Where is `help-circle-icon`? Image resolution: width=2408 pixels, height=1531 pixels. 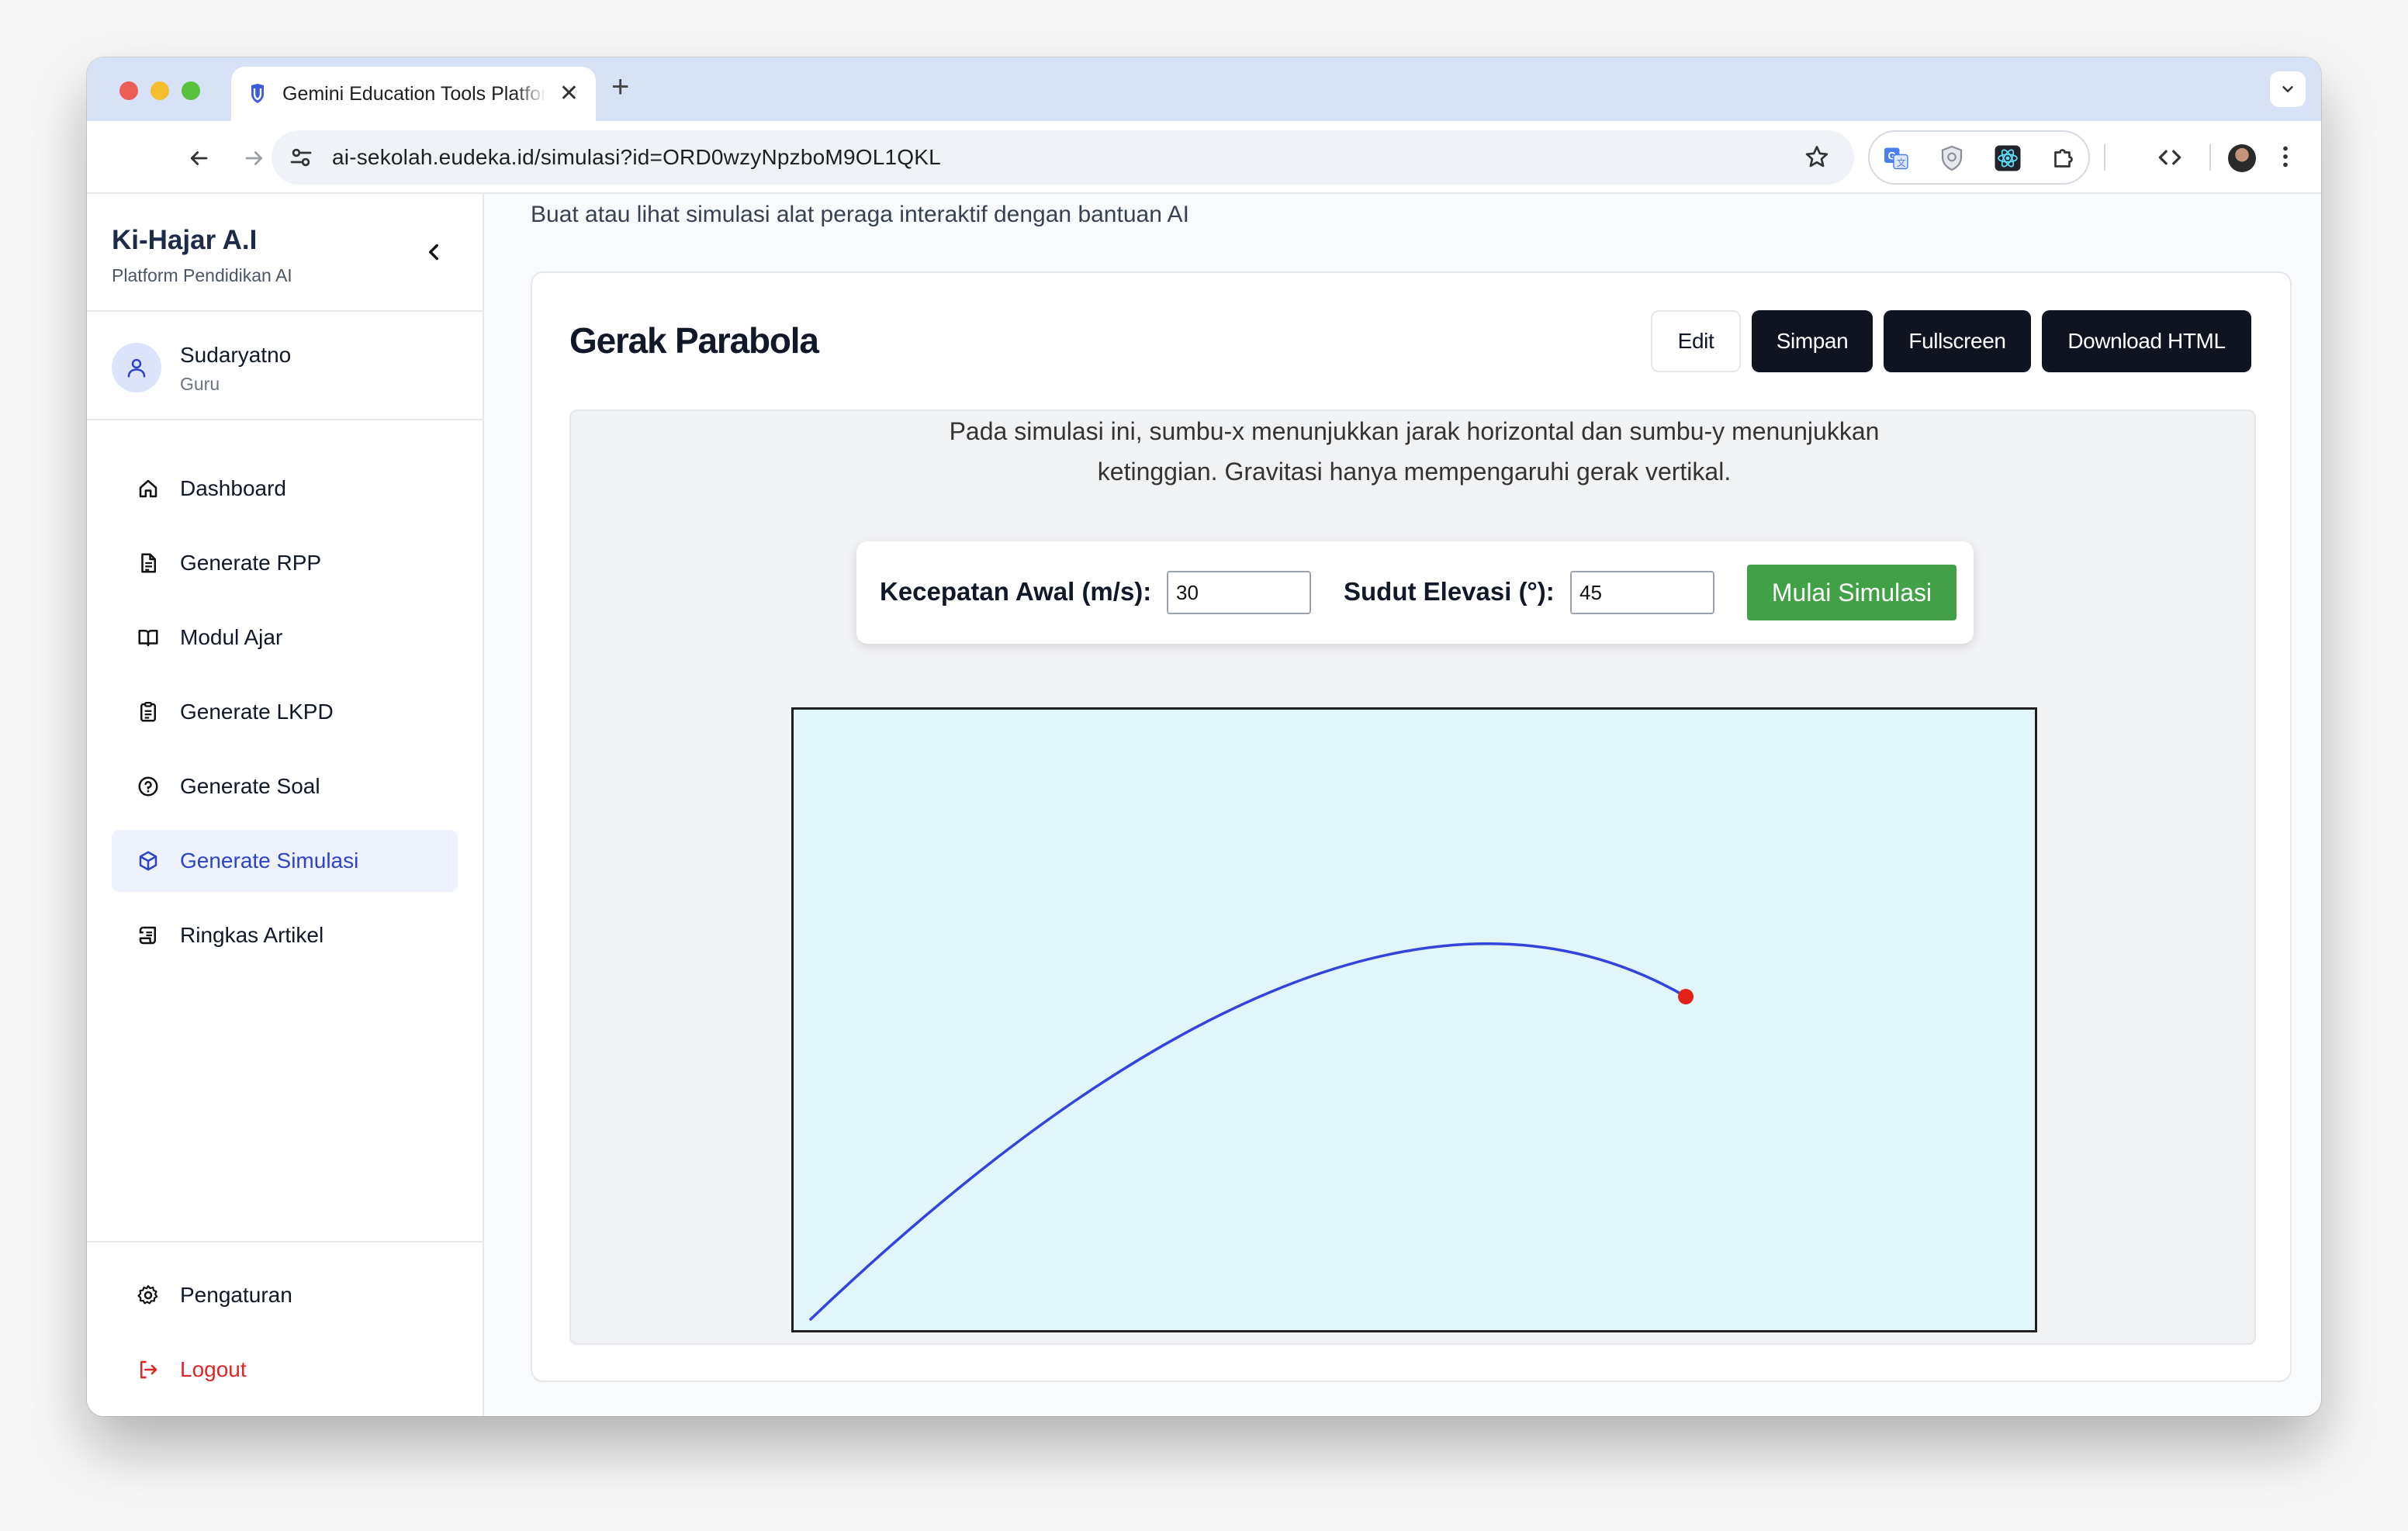 help-circle-icon is located at coordinates (148, 786).